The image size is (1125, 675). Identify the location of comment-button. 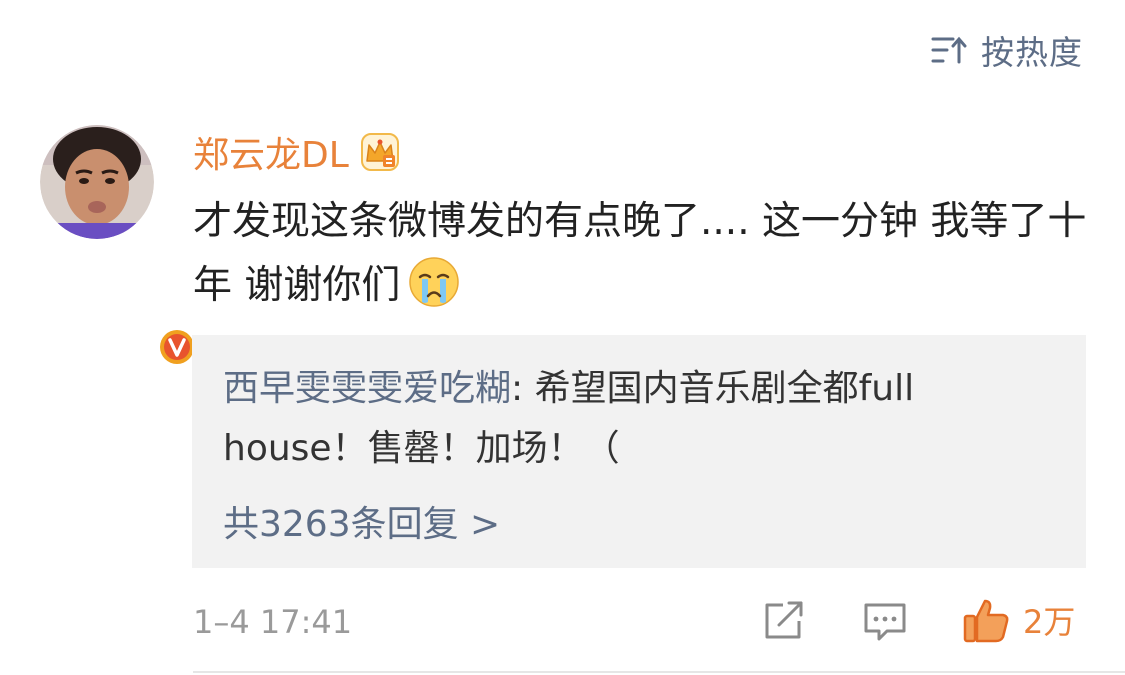
(885, 624).